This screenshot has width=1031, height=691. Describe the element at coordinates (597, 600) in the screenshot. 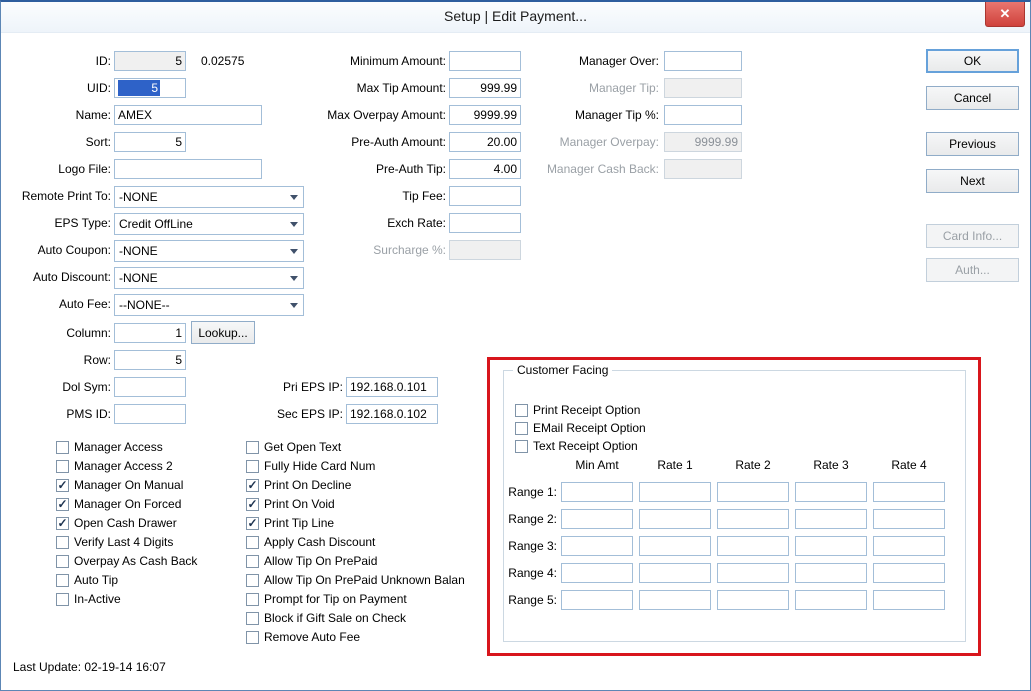

I see `range-5-min-amt-field` at that location.